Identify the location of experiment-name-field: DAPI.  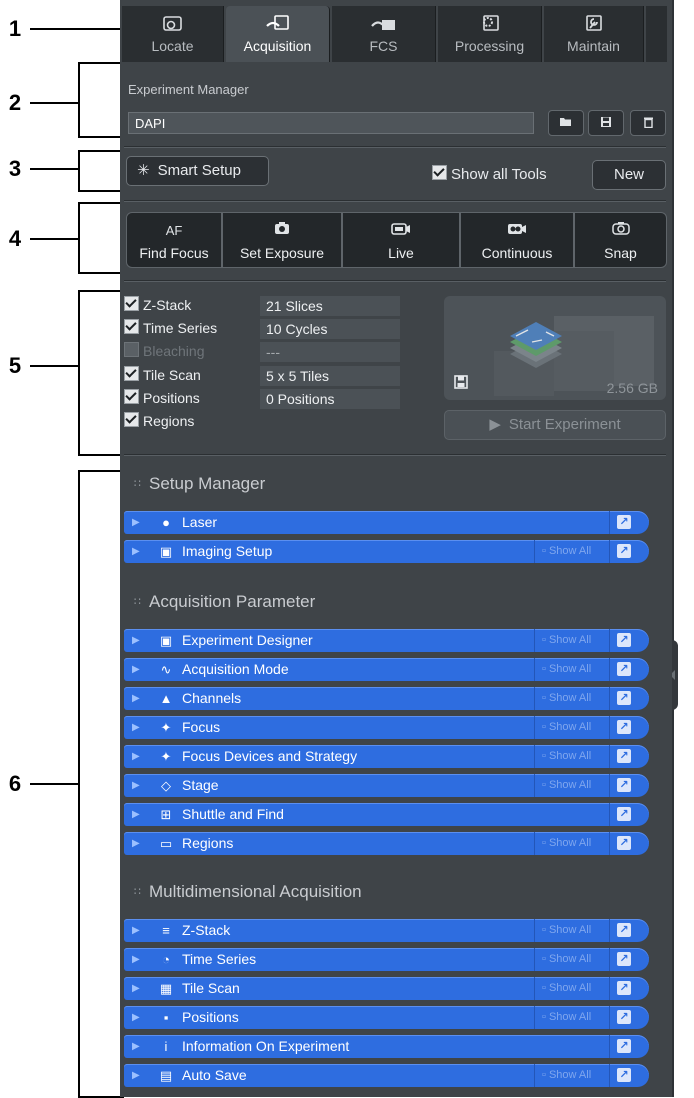
(331, 123).